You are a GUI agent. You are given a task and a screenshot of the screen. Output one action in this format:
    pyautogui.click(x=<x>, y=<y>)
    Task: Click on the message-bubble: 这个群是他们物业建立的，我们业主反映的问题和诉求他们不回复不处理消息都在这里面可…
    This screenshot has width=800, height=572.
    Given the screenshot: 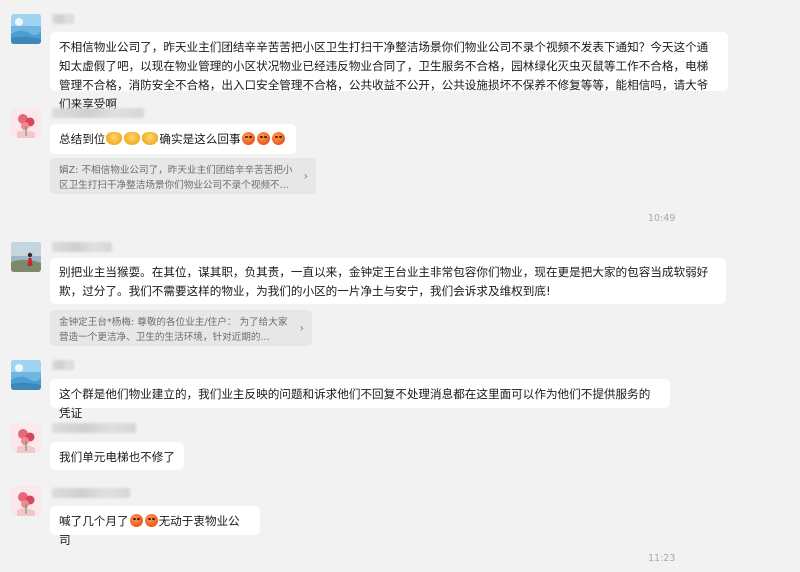 What is the action you would take?
    pyautogui.click(x=360, y=399)
    